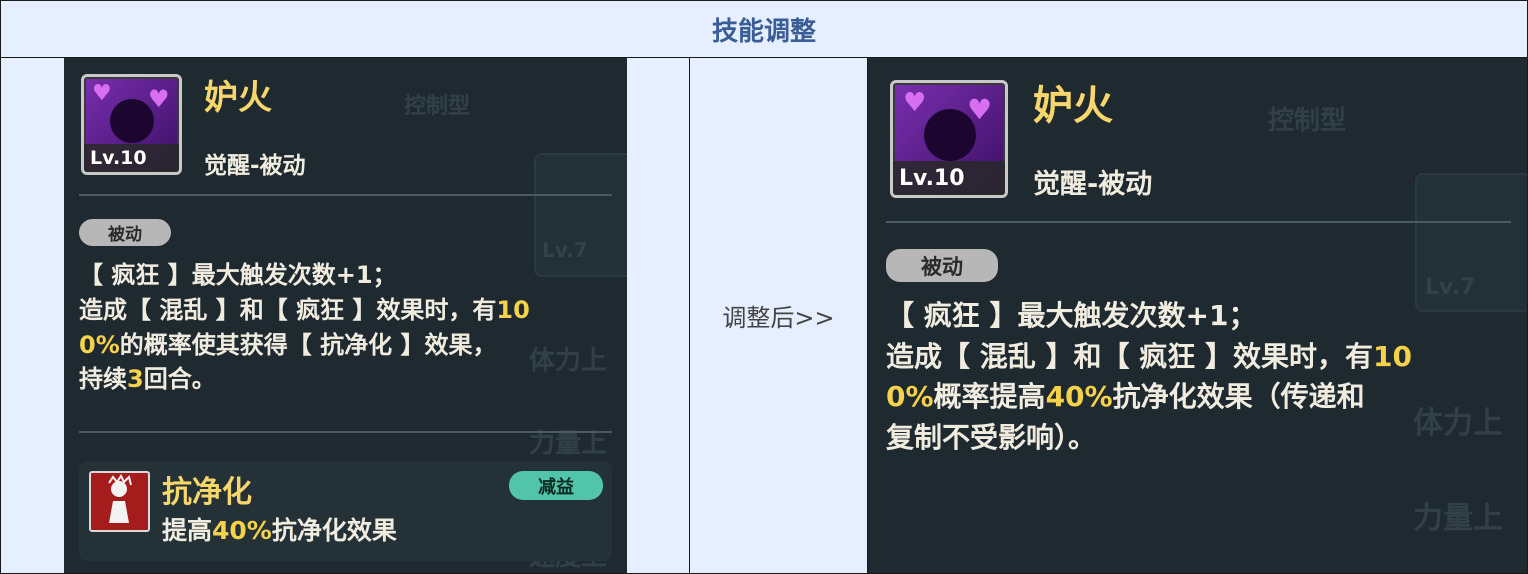 This screenshot has height=574, width=1528. Describe the element at coordinates (764, 29) in the screenshot. I see `table-header: 技能调整` at that location.